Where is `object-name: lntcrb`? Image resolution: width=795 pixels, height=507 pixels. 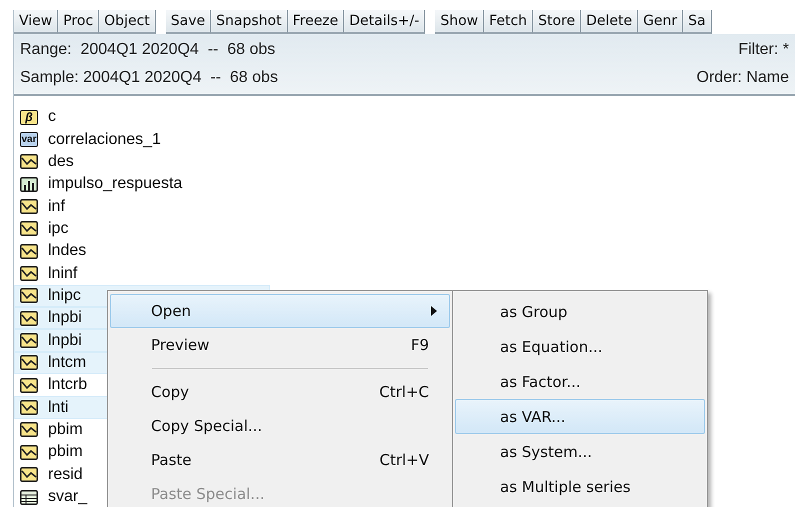
object-name: lntcrb is located at coordinates (68, 385).